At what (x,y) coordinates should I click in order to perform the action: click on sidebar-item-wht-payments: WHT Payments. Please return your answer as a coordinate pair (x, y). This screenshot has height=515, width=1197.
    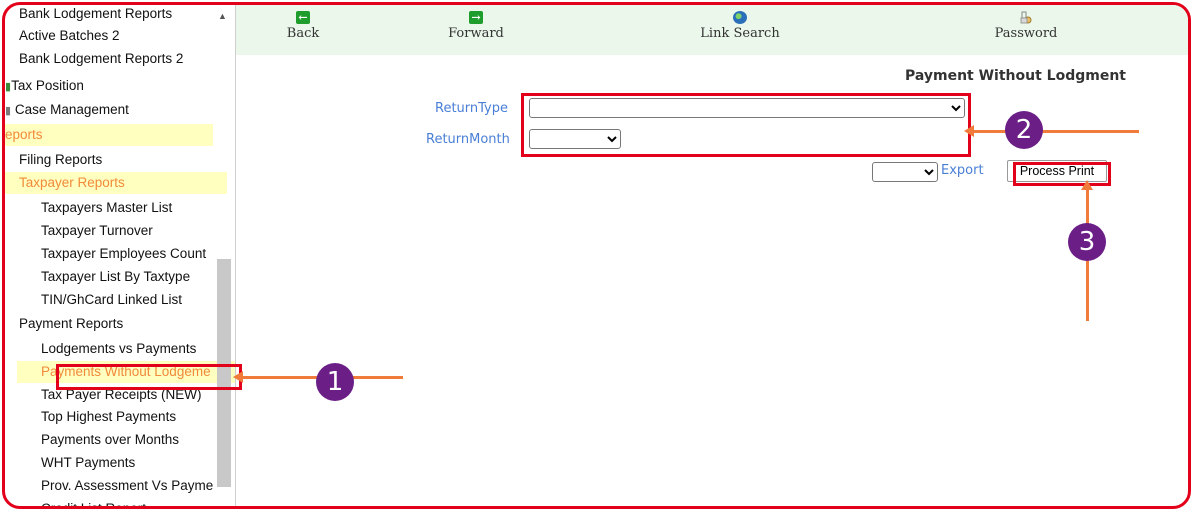
    Looking at the image, I should click on (70, 463).